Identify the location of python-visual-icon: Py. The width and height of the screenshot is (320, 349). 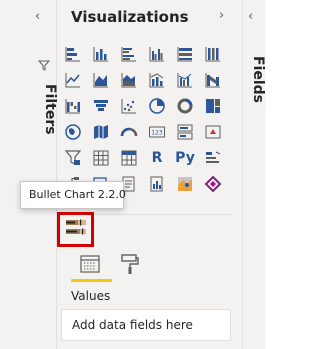
(185, 158).